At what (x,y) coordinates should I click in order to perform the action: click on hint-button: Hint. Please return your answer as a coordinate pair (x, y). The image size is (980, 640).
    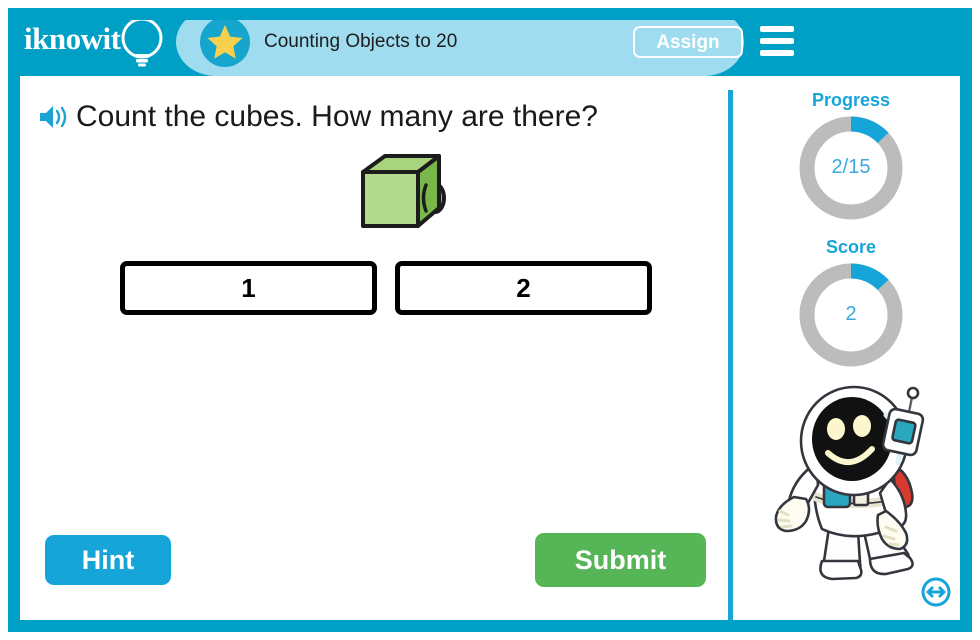
    Looking at the image, I should click on (108, 560).